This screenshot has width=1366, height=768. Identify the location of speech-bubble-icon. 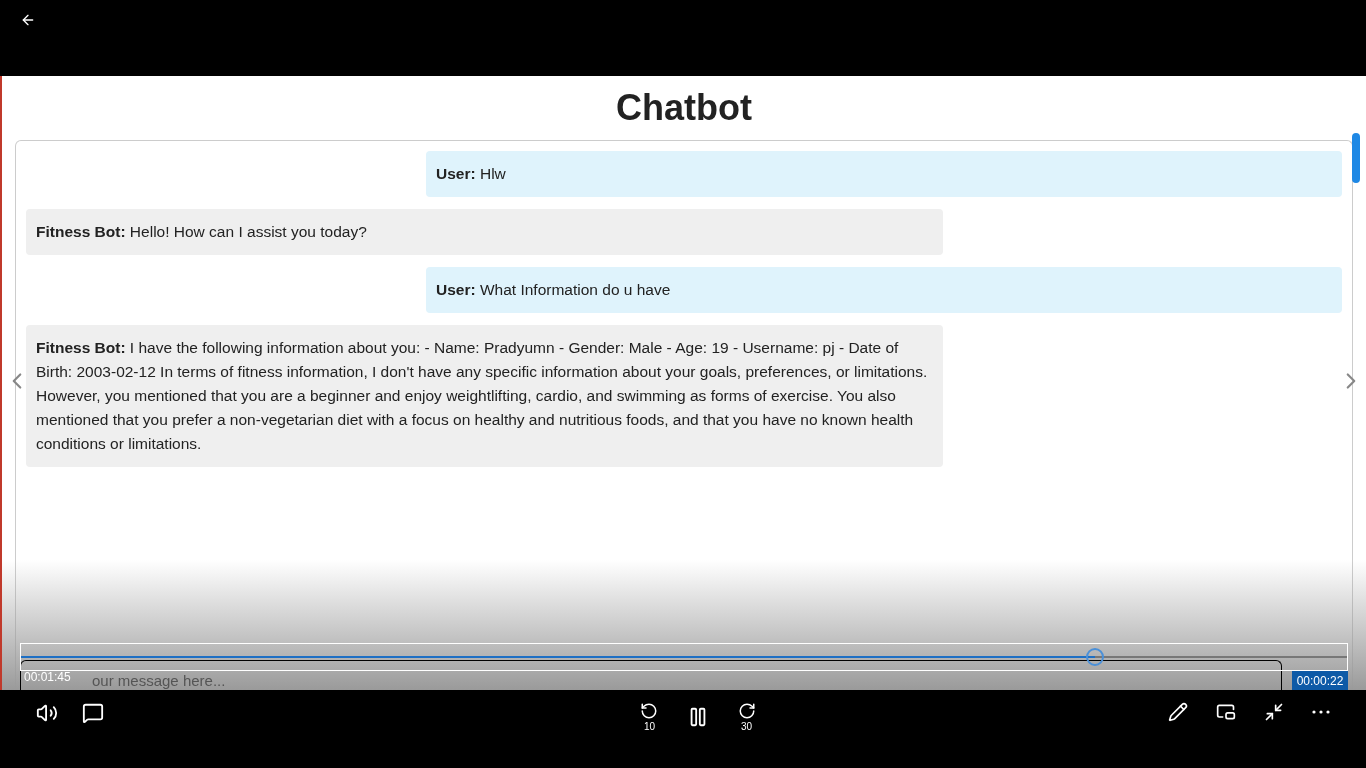
(93, 713).